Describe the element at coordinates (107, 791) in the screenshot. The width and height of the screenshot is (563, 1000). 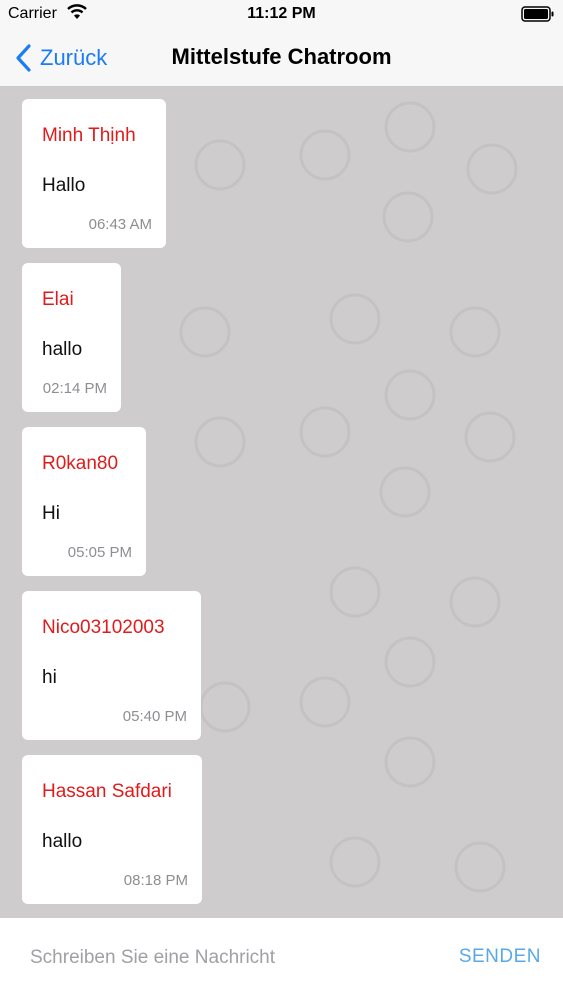
I see `message-sender: Hassan Safdari` at that location.